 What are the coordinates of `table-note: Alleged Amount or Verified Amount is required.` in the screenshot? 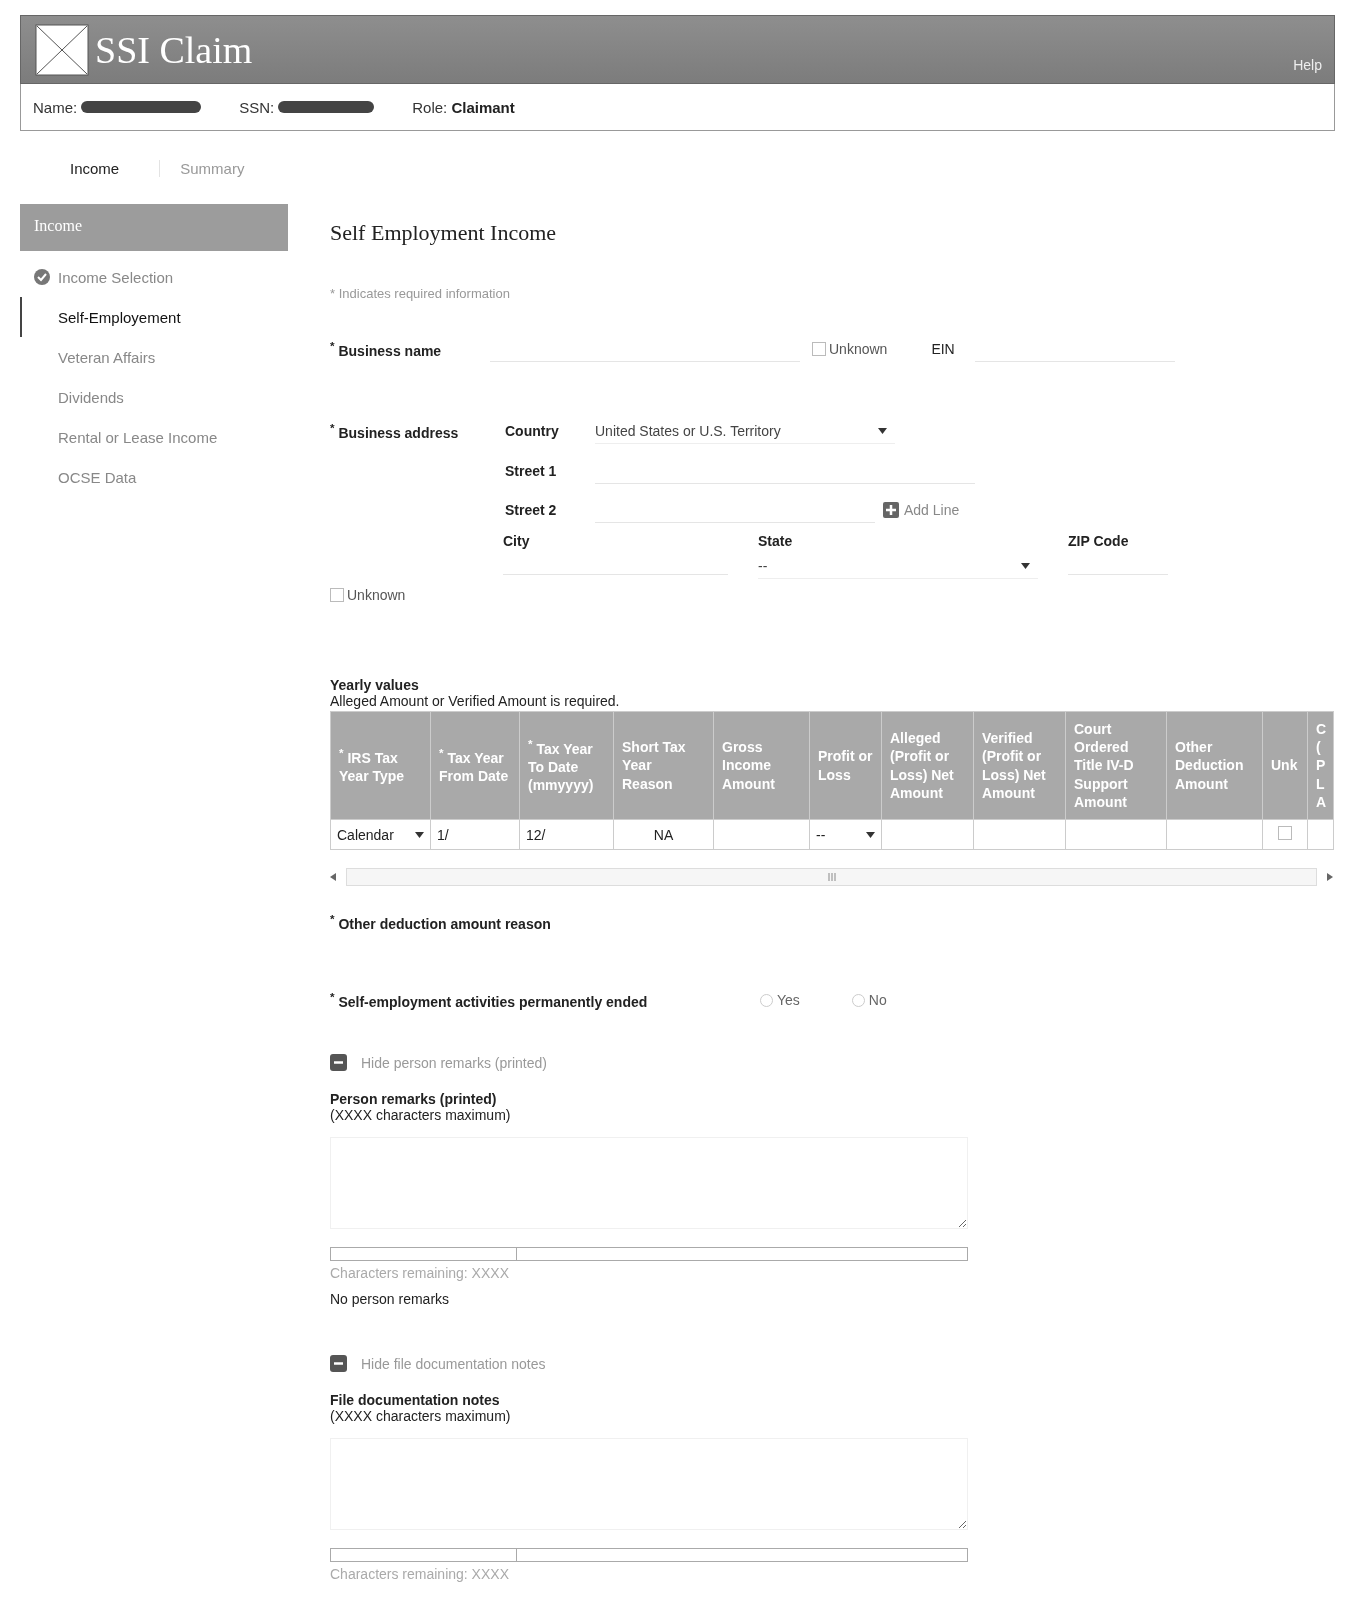 It's located at (475, 701).